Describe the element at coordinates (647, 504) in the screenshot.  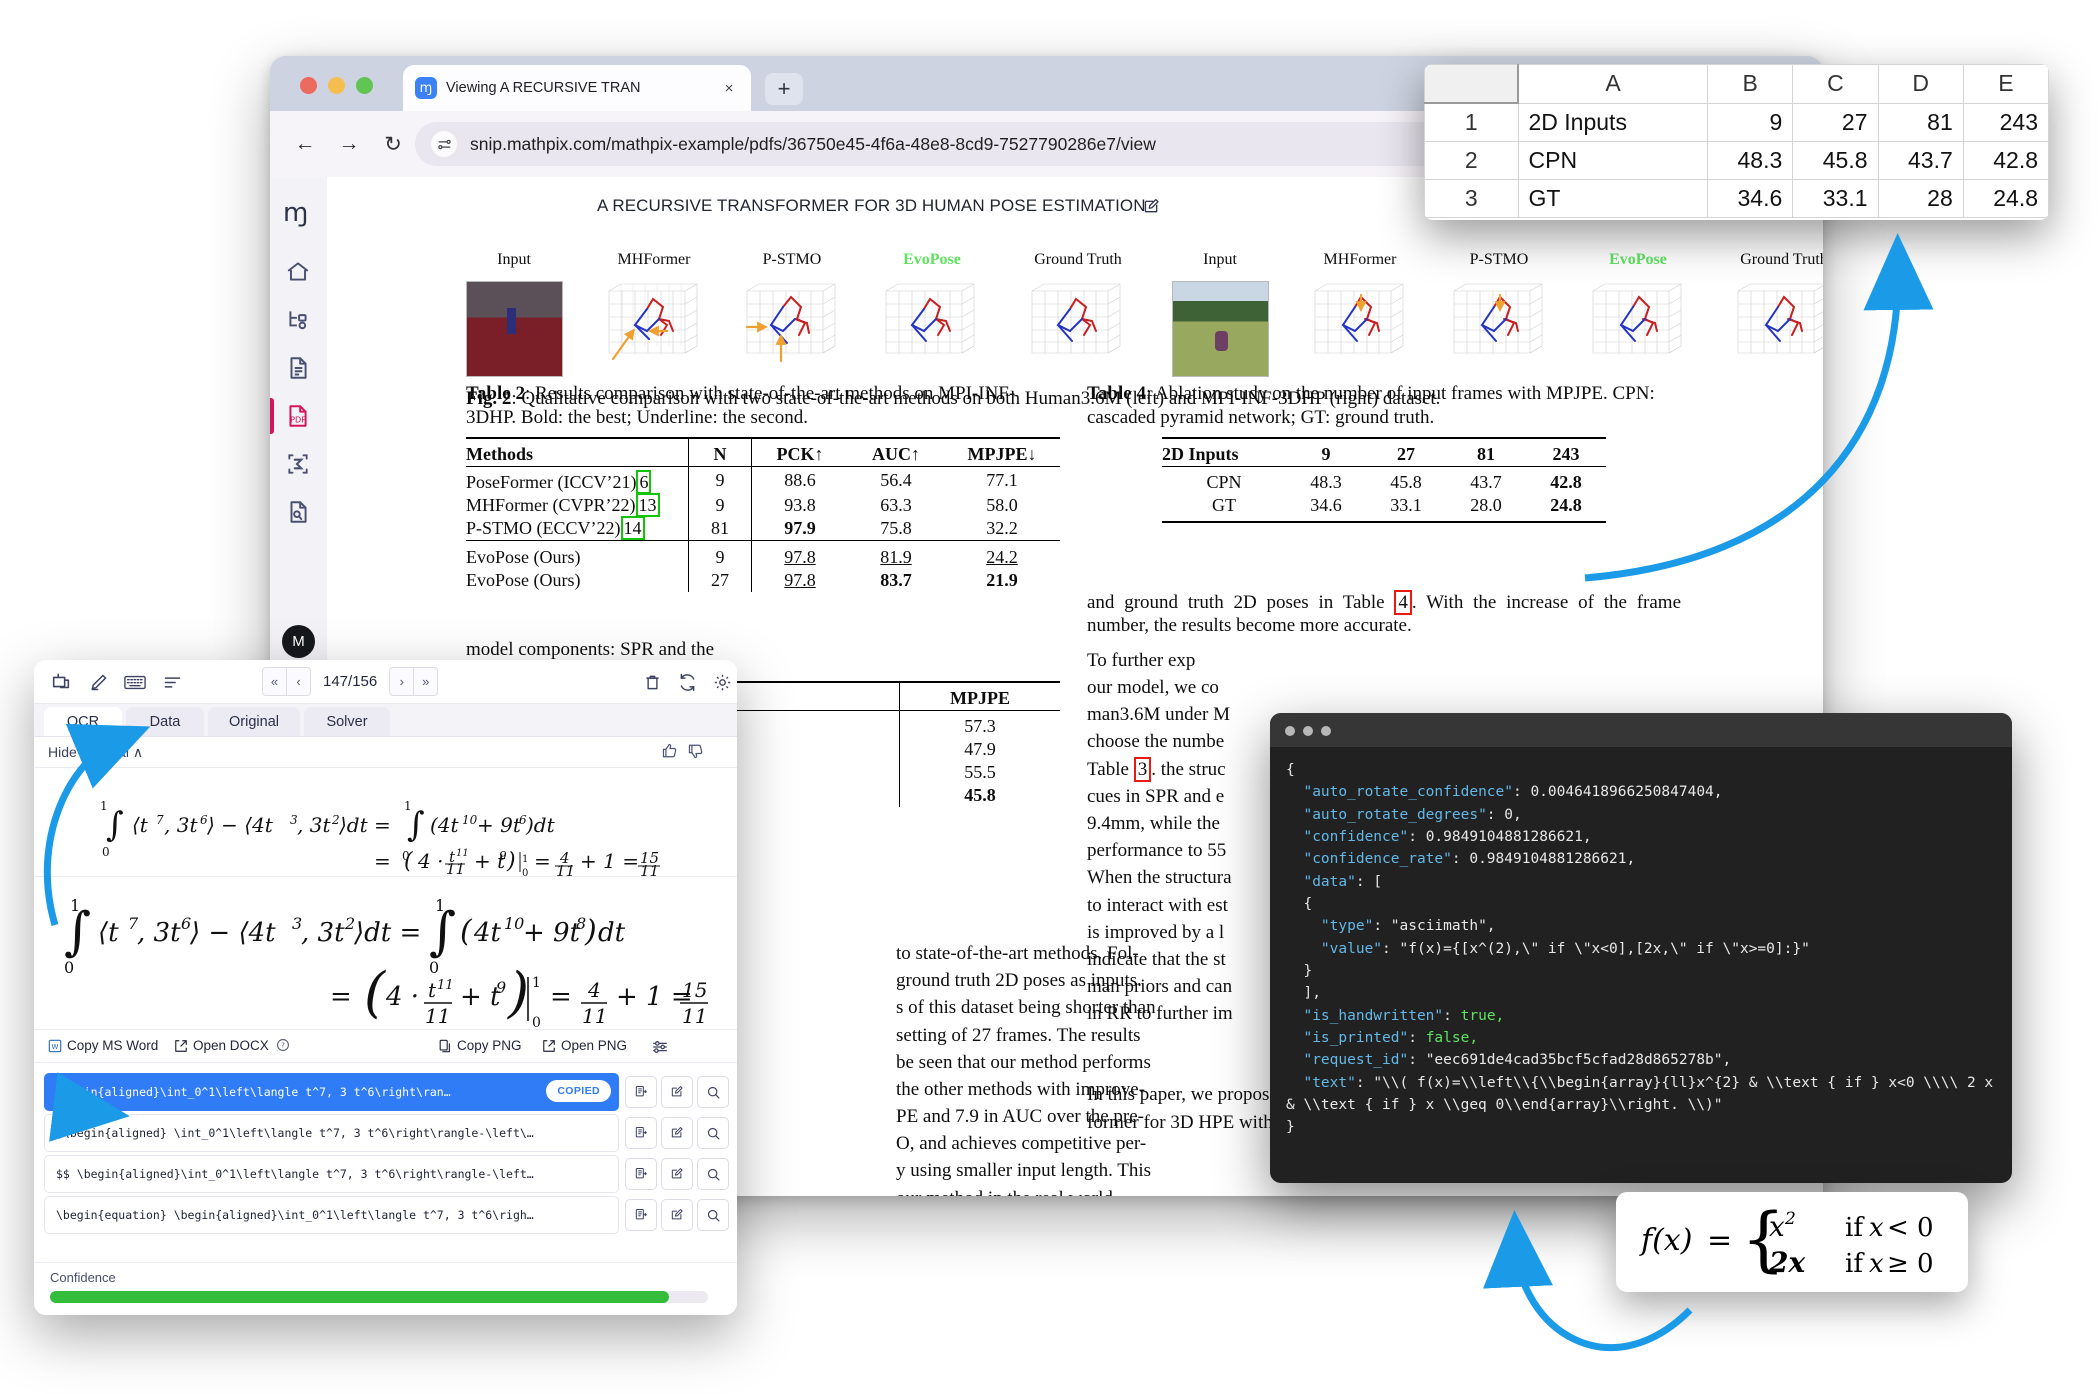
I see `citation-ref: 13` at that location.